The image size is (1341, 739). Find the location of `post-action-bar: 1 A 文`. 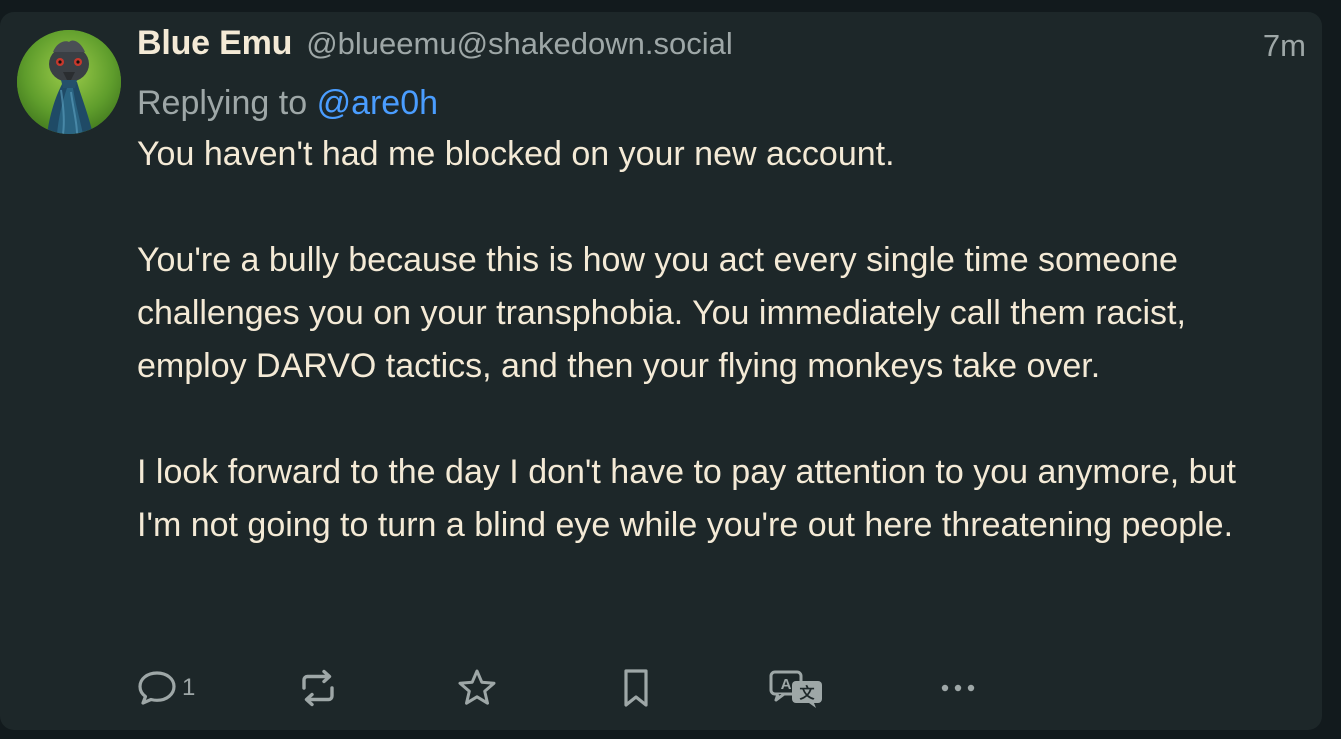

post-action-bar: 1 A 文 is located at coordinates (636, 688).